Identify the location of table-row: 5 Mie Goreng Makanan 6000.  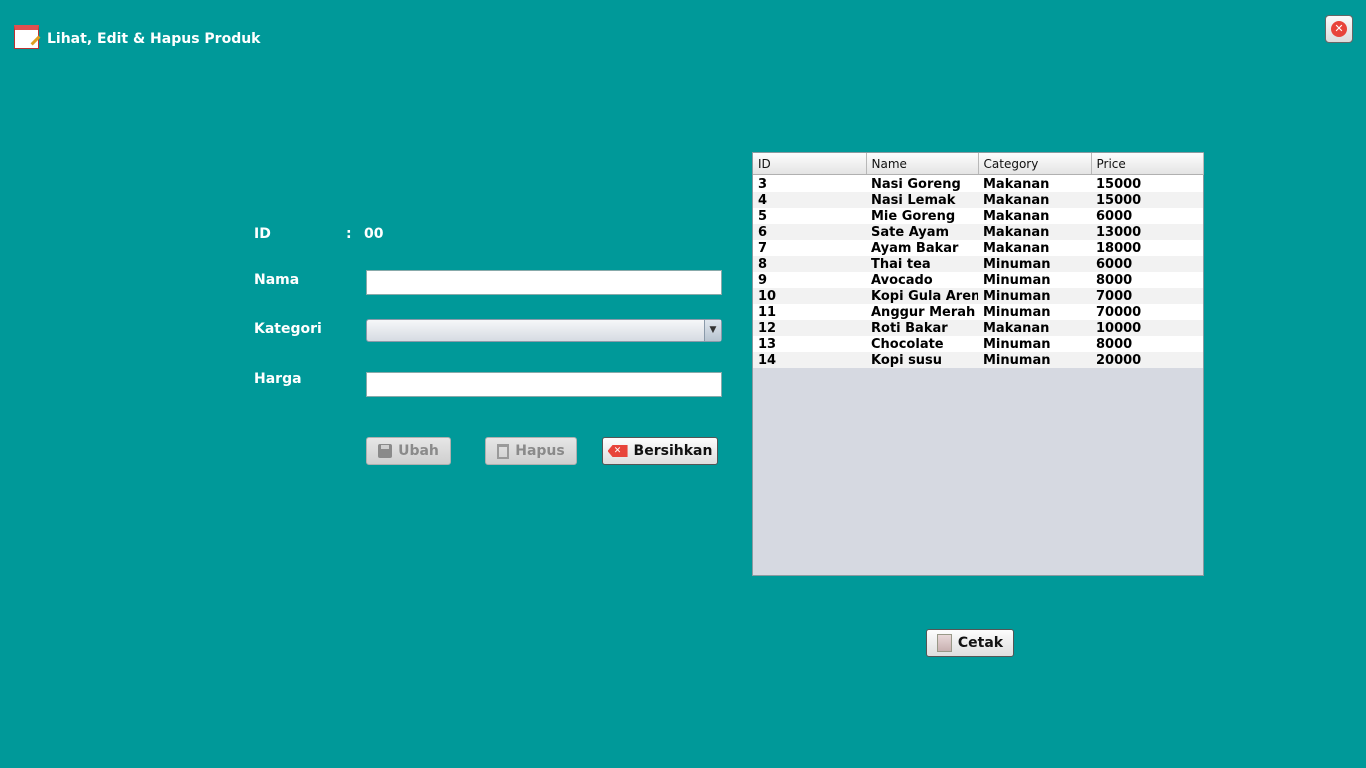
(978, 216).